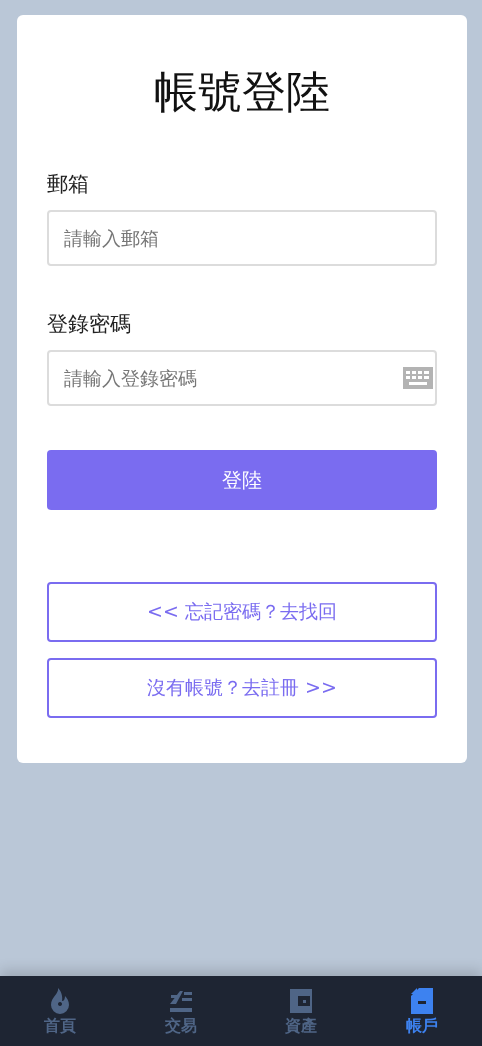 This screenshot has width=482, height=1046. I want to click on page-title: 帳號登陸, so click(242, 92).